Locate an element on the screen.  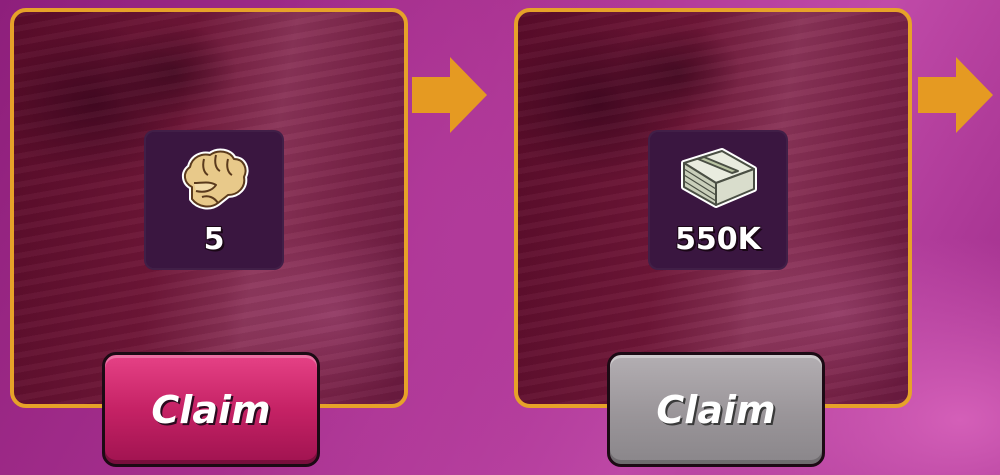
fist-icon is located at coordinates (214, 179).